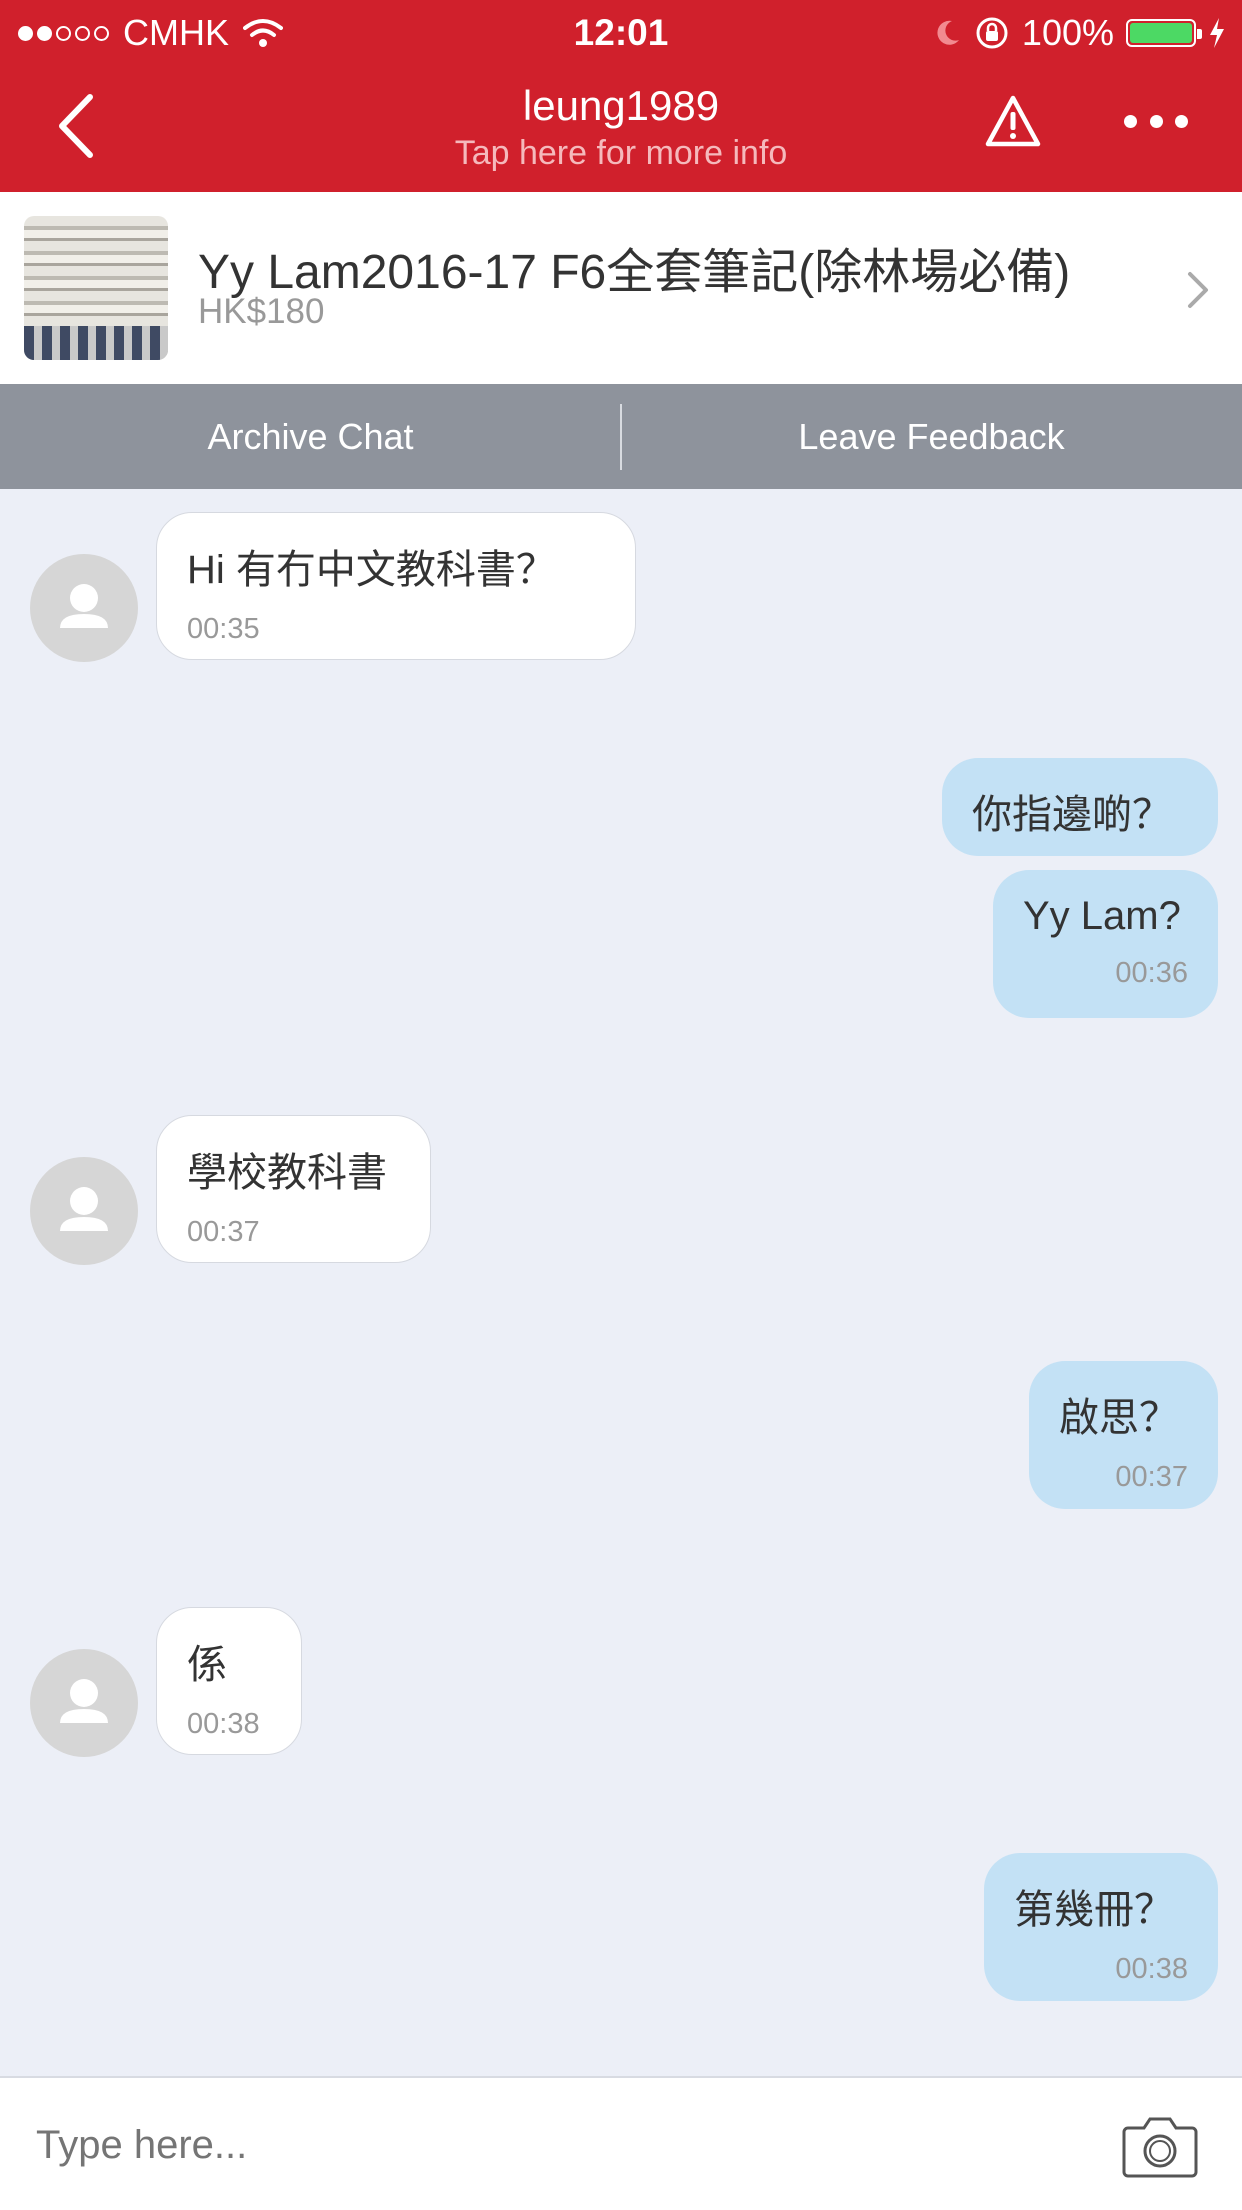 The image size is (1242, 2210). Describe the element at coordinates (1119, 1418) in the screenshot. I see `message-text: 啟思？` at that location.